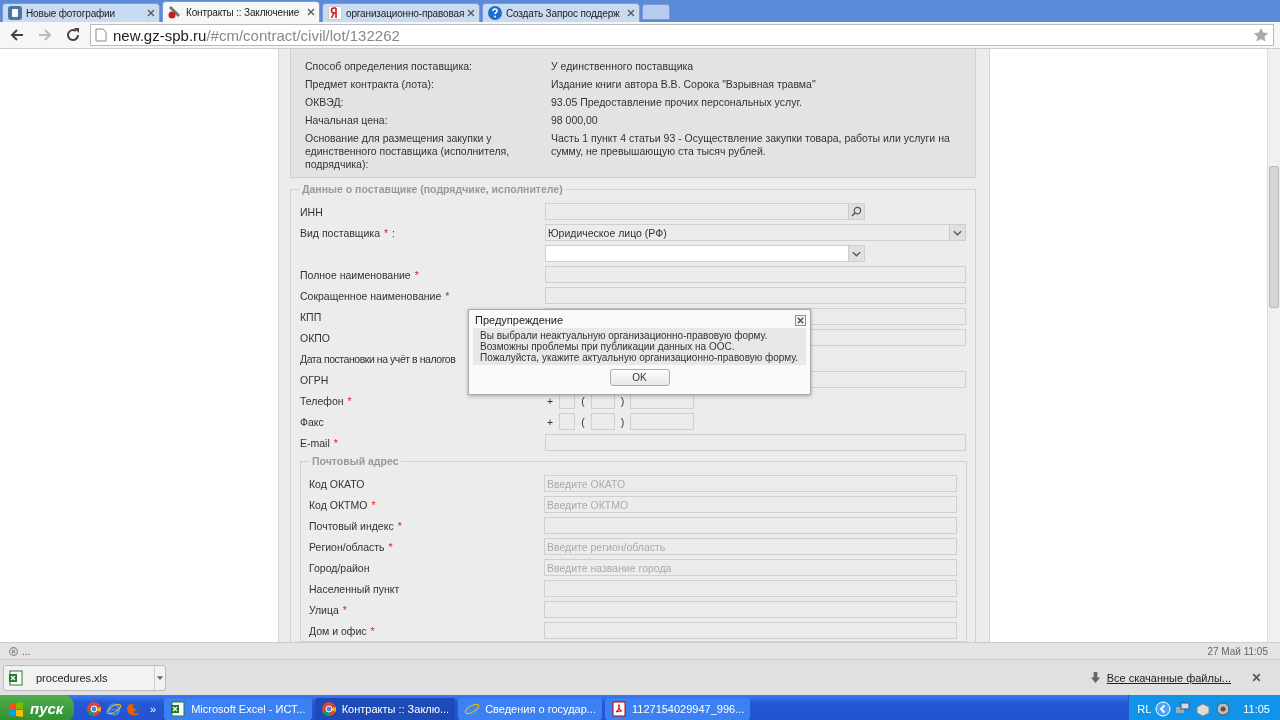 The height and width of the screenshot is (720, 1280). What do you see at coordinates (311, 211) in the screenshot?
I see `field-label: ИНН` at bounding box center [311, 211].